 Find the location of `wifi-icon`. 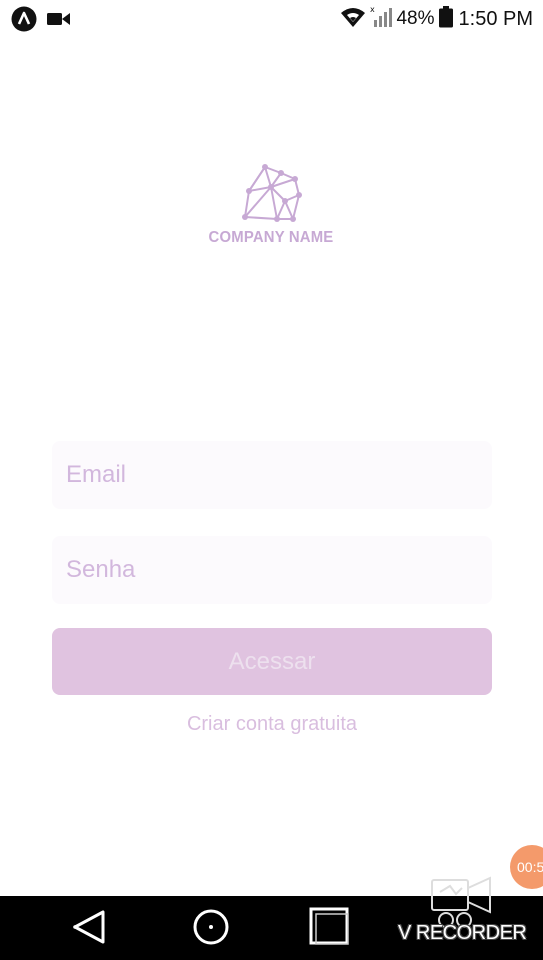

wifi-icon is located at coordinates (353, 19).